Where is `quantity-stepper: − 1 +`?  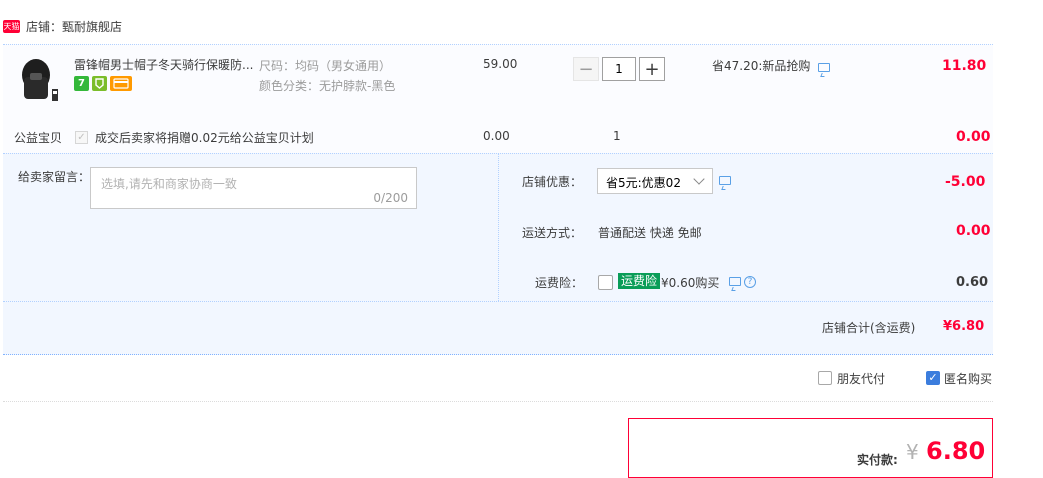
quantity-stepper: − 1 + is located at coordinates (619, 69).